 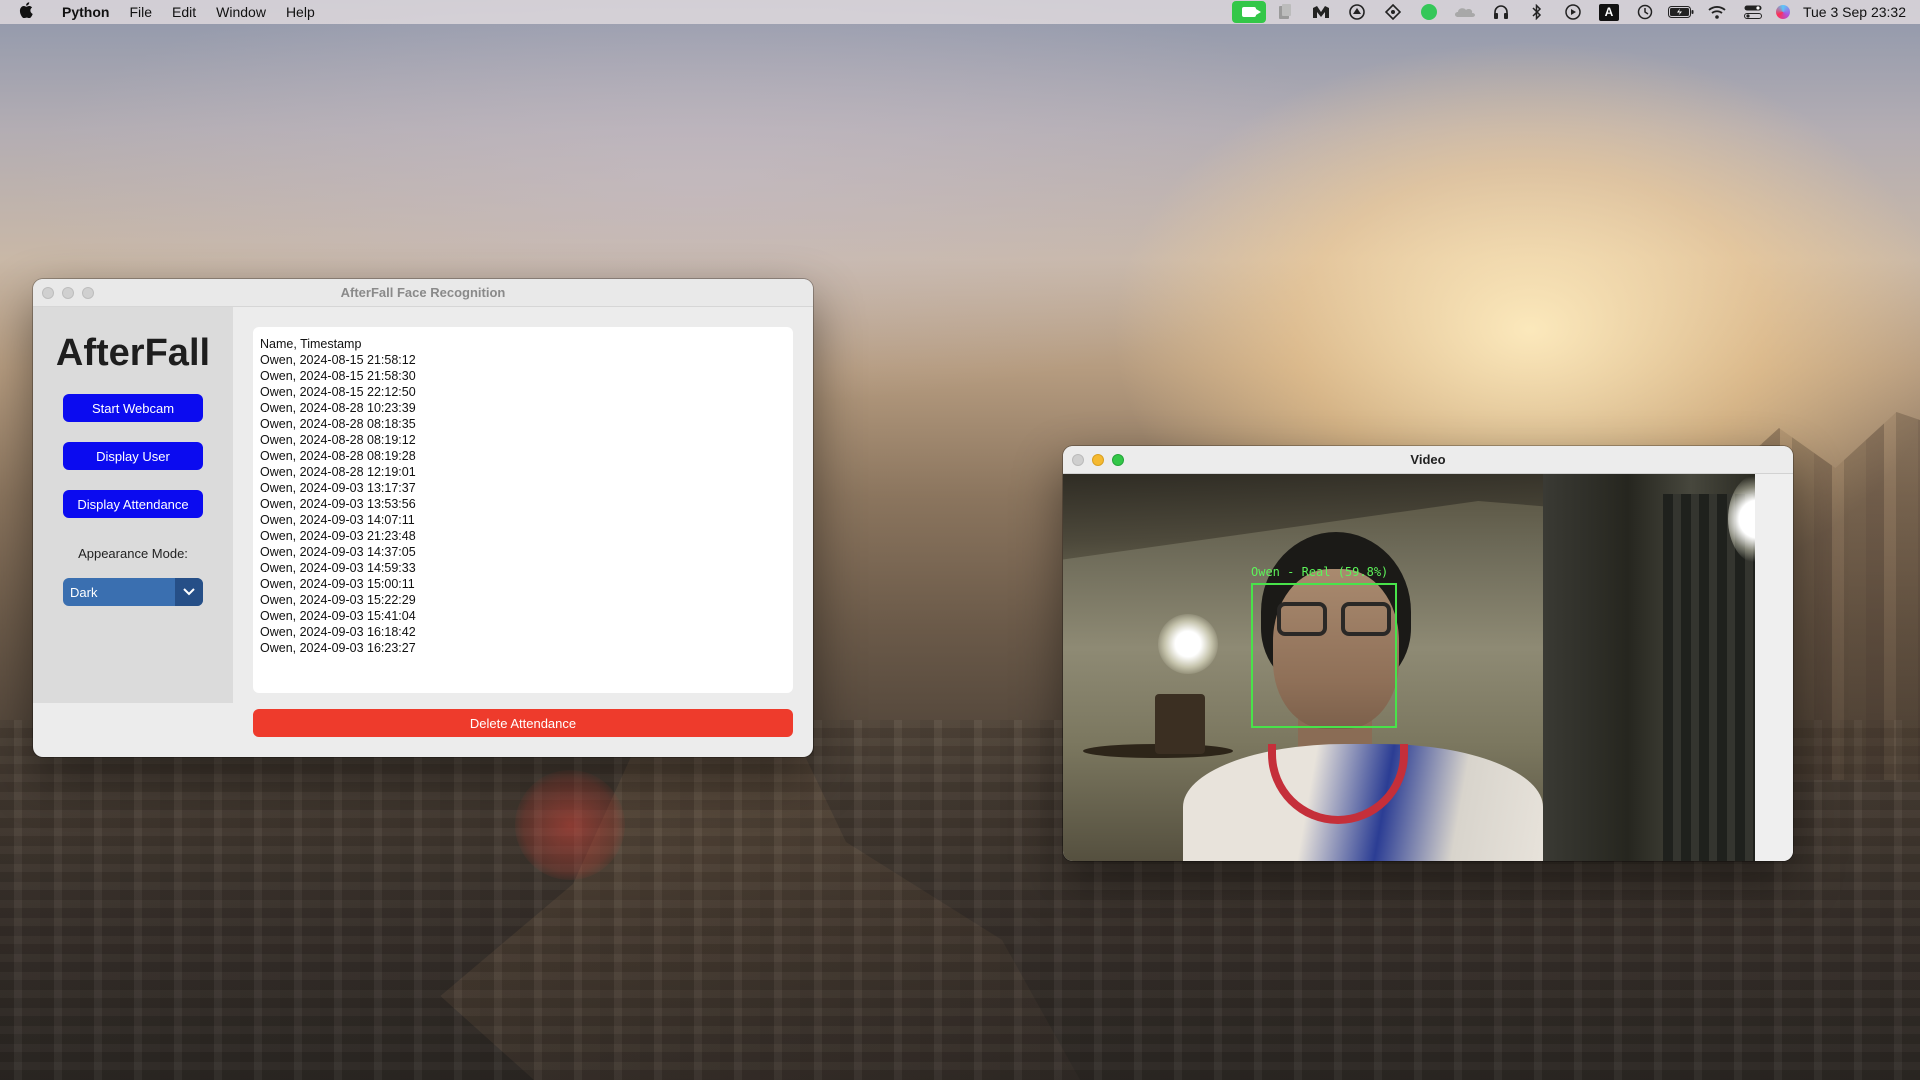 I want to click on attendance-line: Owen, 2024-09-03 13:53:56, so click(x=338, y=504).